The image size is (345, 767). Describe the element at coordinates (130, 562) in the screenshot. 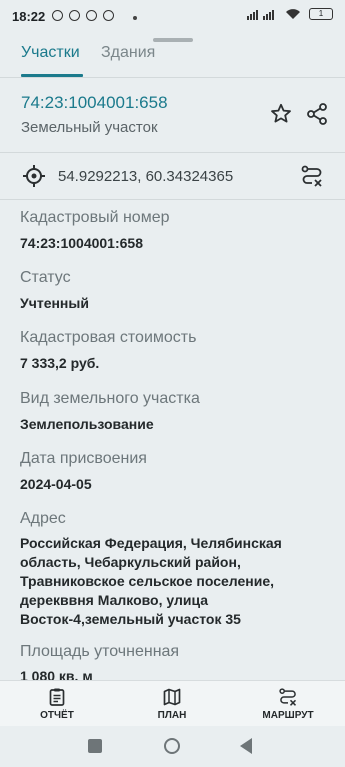

I see `address-line: область, Чебаркульский район,` at that location.